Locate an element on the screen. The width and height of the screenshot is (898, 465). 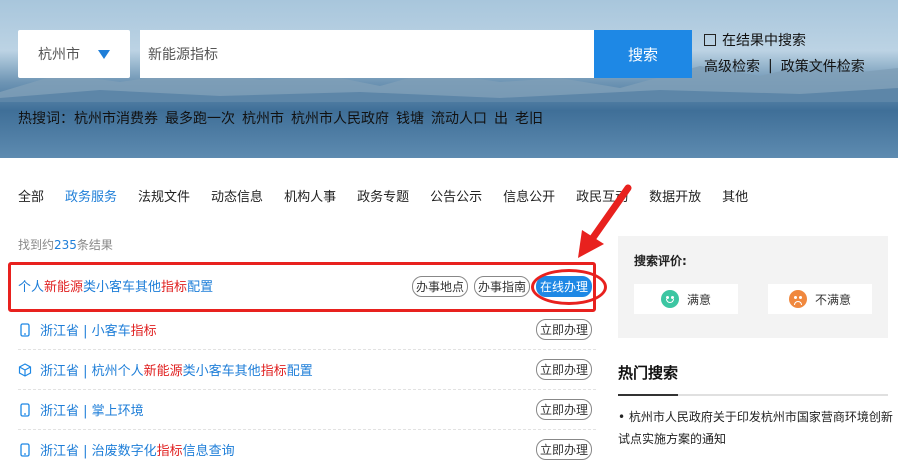
satisfied-button: 满意 is located at coordinates (686, 299).